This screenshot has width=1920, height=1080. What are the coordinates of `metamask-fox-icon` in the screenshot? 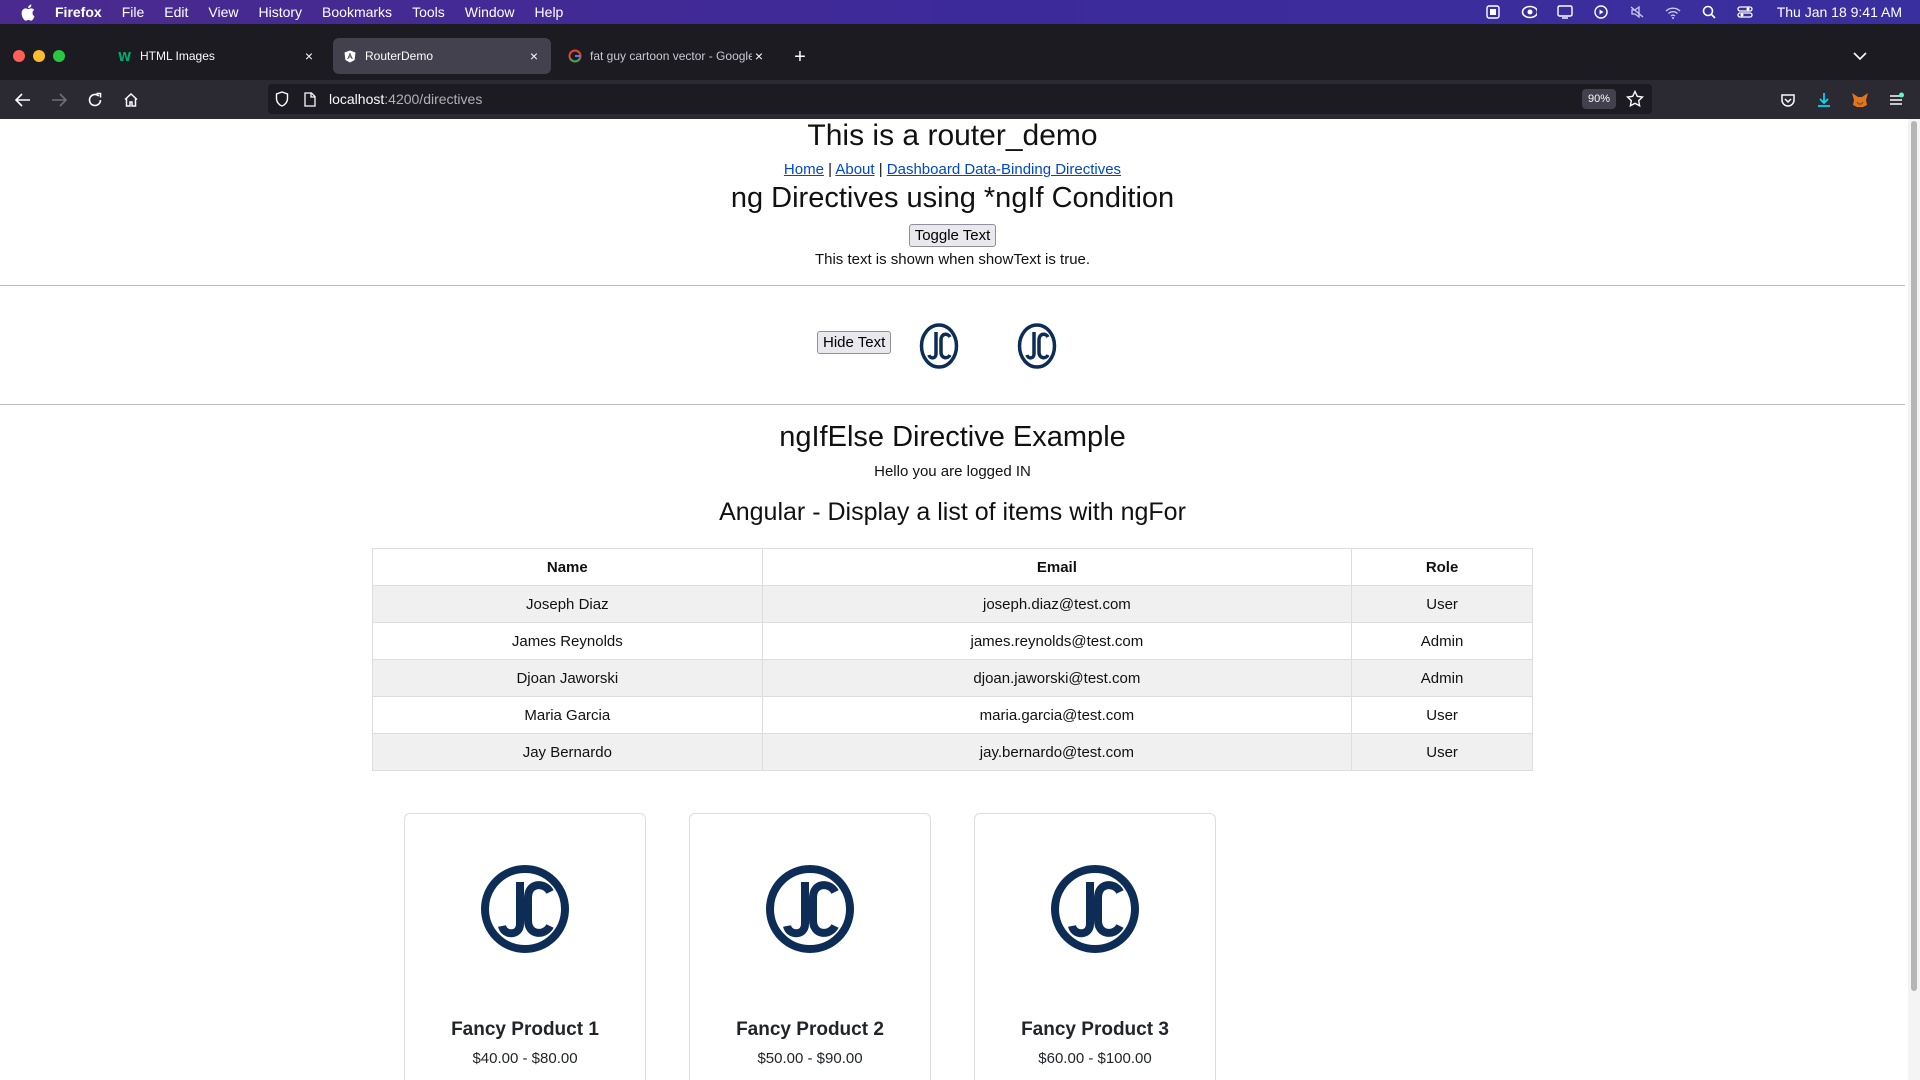 It's located at (1860, 100).